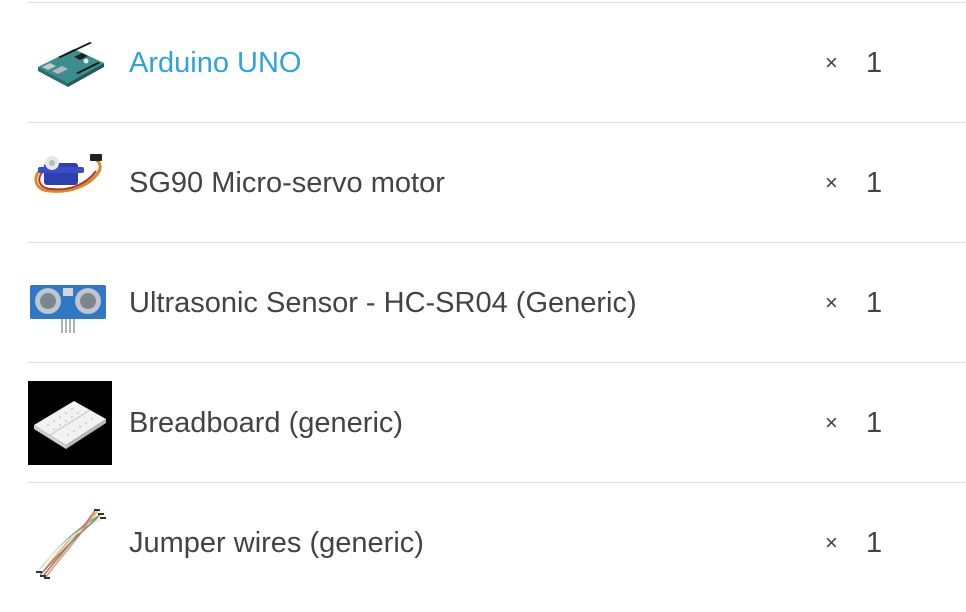 The height and width of the screenshot is (612, 966). What do you see at coordinates (71, 543) in the screenshot?
I see `jumper-wires-icon` at bounding box center [71, 543].